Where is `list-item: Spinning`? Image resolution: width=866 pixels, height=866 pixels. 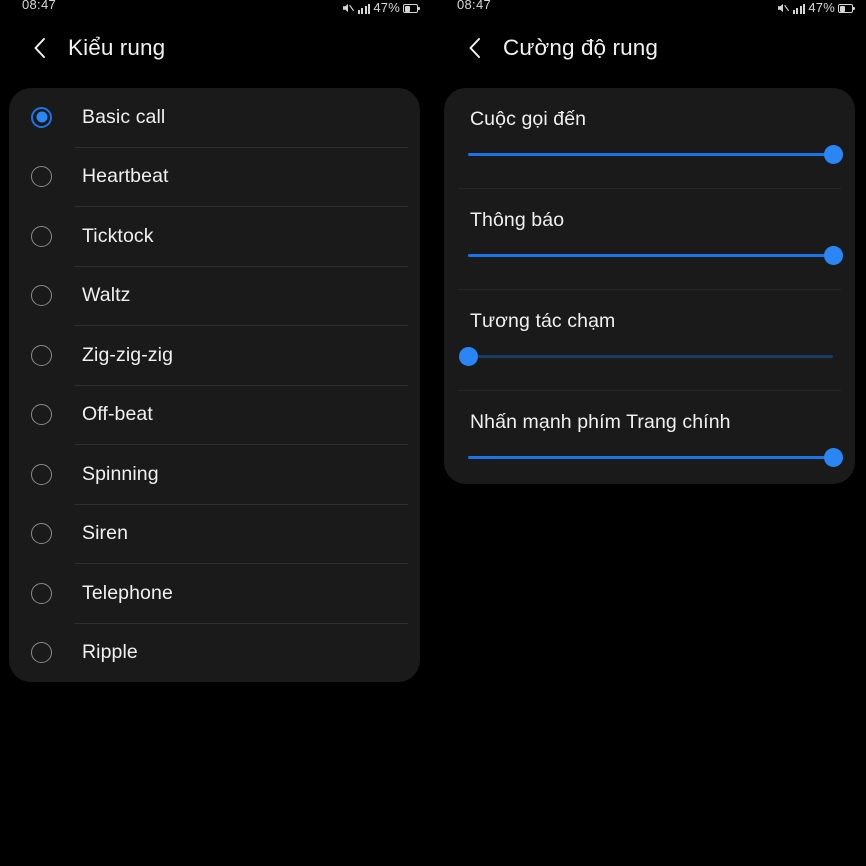 list-item: Spinning is located at coordinates (214, 474).